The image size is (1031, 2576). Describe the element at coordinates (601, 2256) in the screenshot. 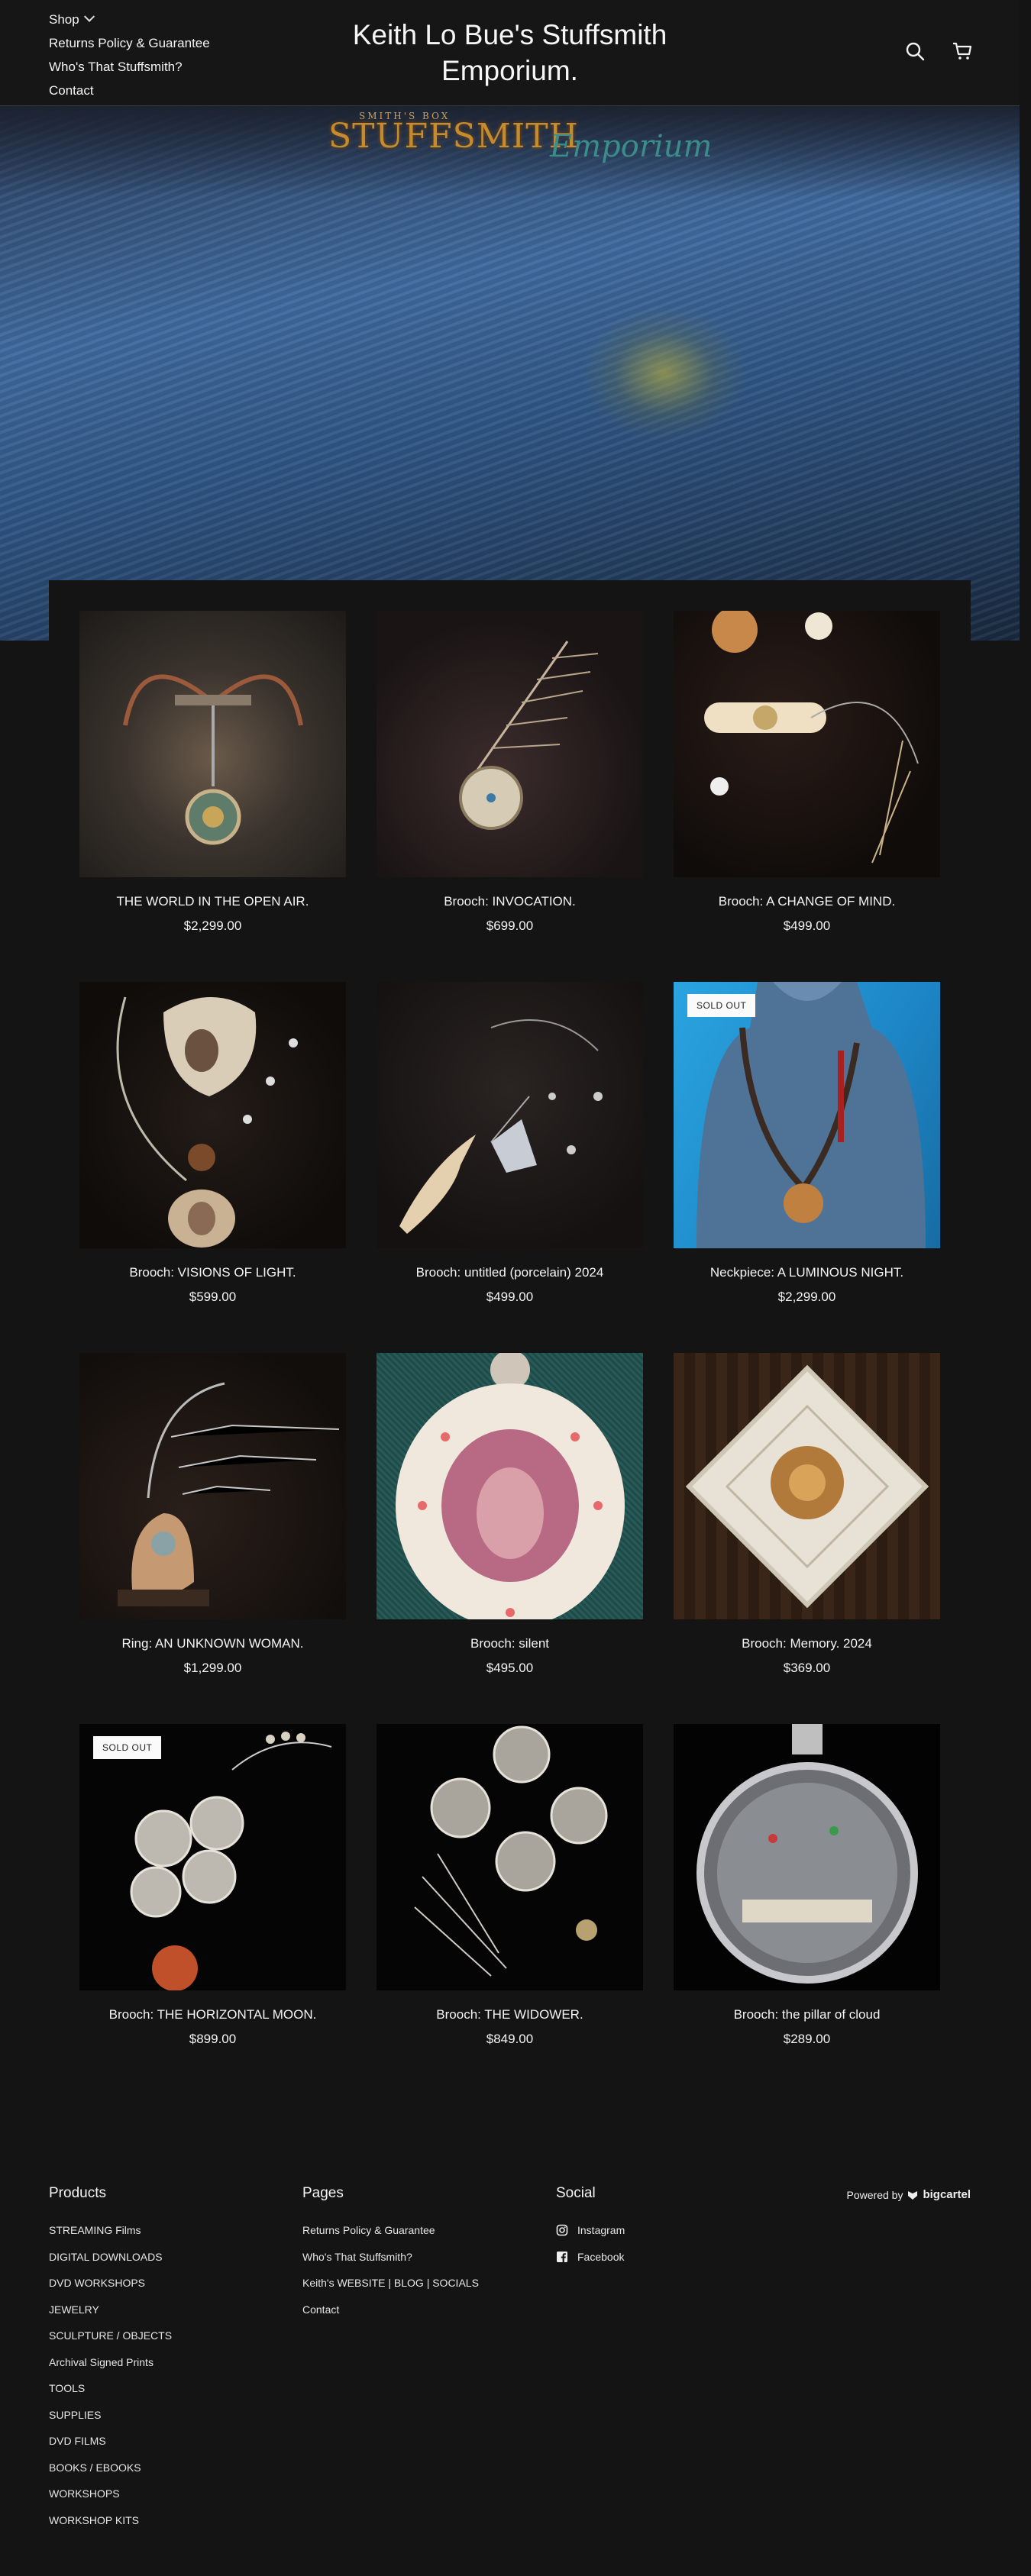

I see `facebook-label: Facebook` at that location.